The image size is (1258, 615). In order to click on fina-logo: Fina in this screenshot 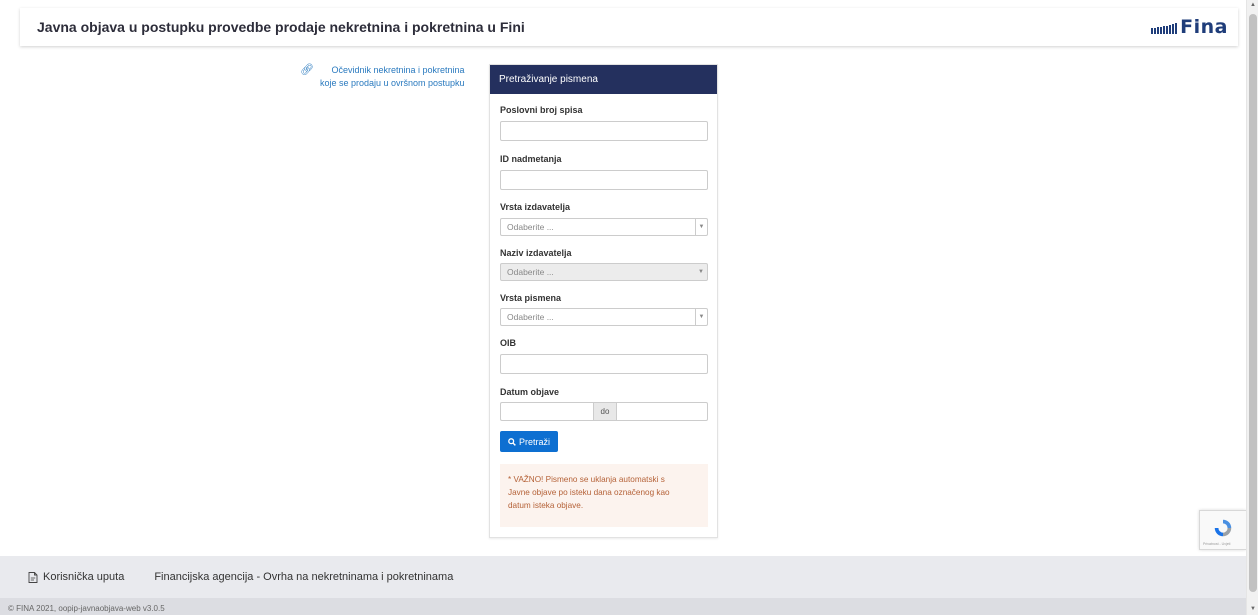, I will do `click(1189, 27)`.